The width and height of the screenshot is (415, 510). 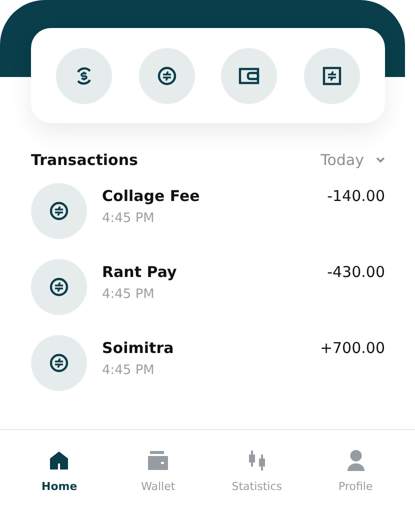 What do you see at coordinates (84, 76) in the screenshot?
I see `dollar-cycle-icon` at bounding box center [84, 76].